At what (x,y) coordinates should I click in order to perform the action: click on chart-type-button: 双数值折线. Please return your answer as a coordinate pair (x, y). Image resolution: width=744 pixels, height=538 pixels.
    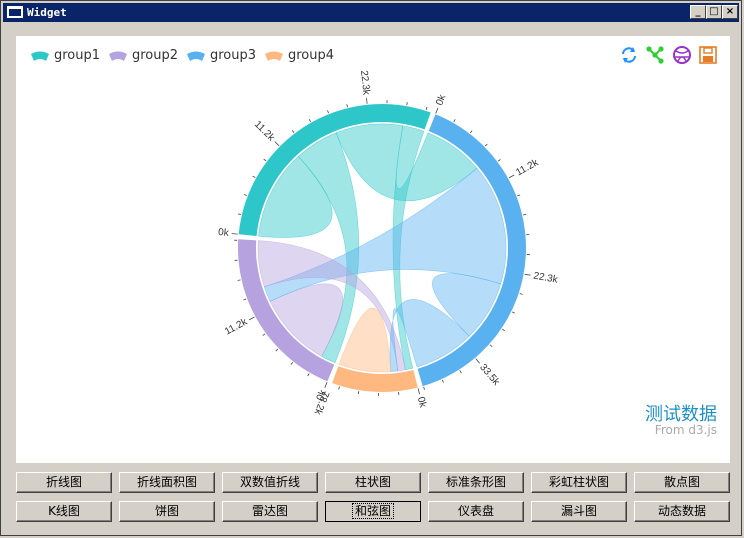
    Looking at the image, I should click on (270, 482).